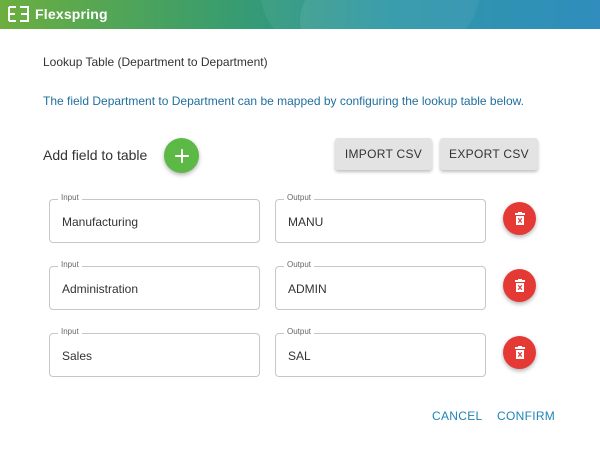  Describe the element at coordinates (155, 62) in the screenshot. I see `dialog-title: Lookup Table (Department to Department)` at that location.